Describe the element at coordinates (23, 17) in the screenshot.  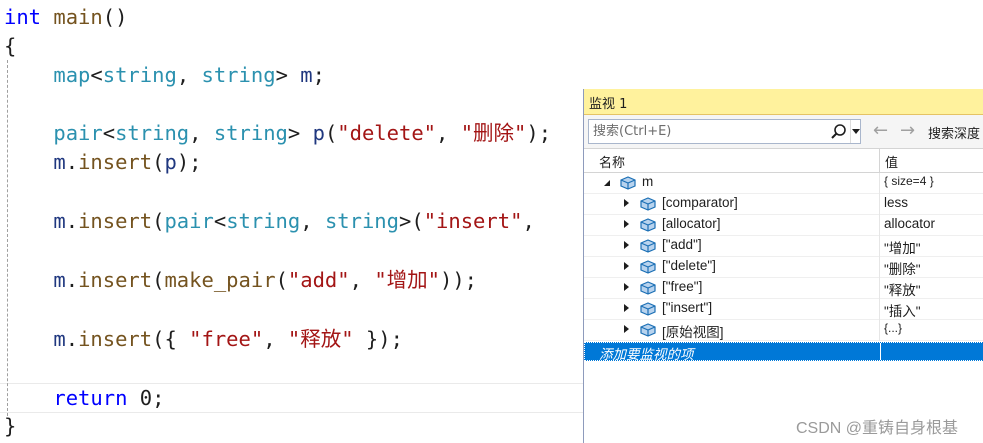
I see `code-token: int` at that location.